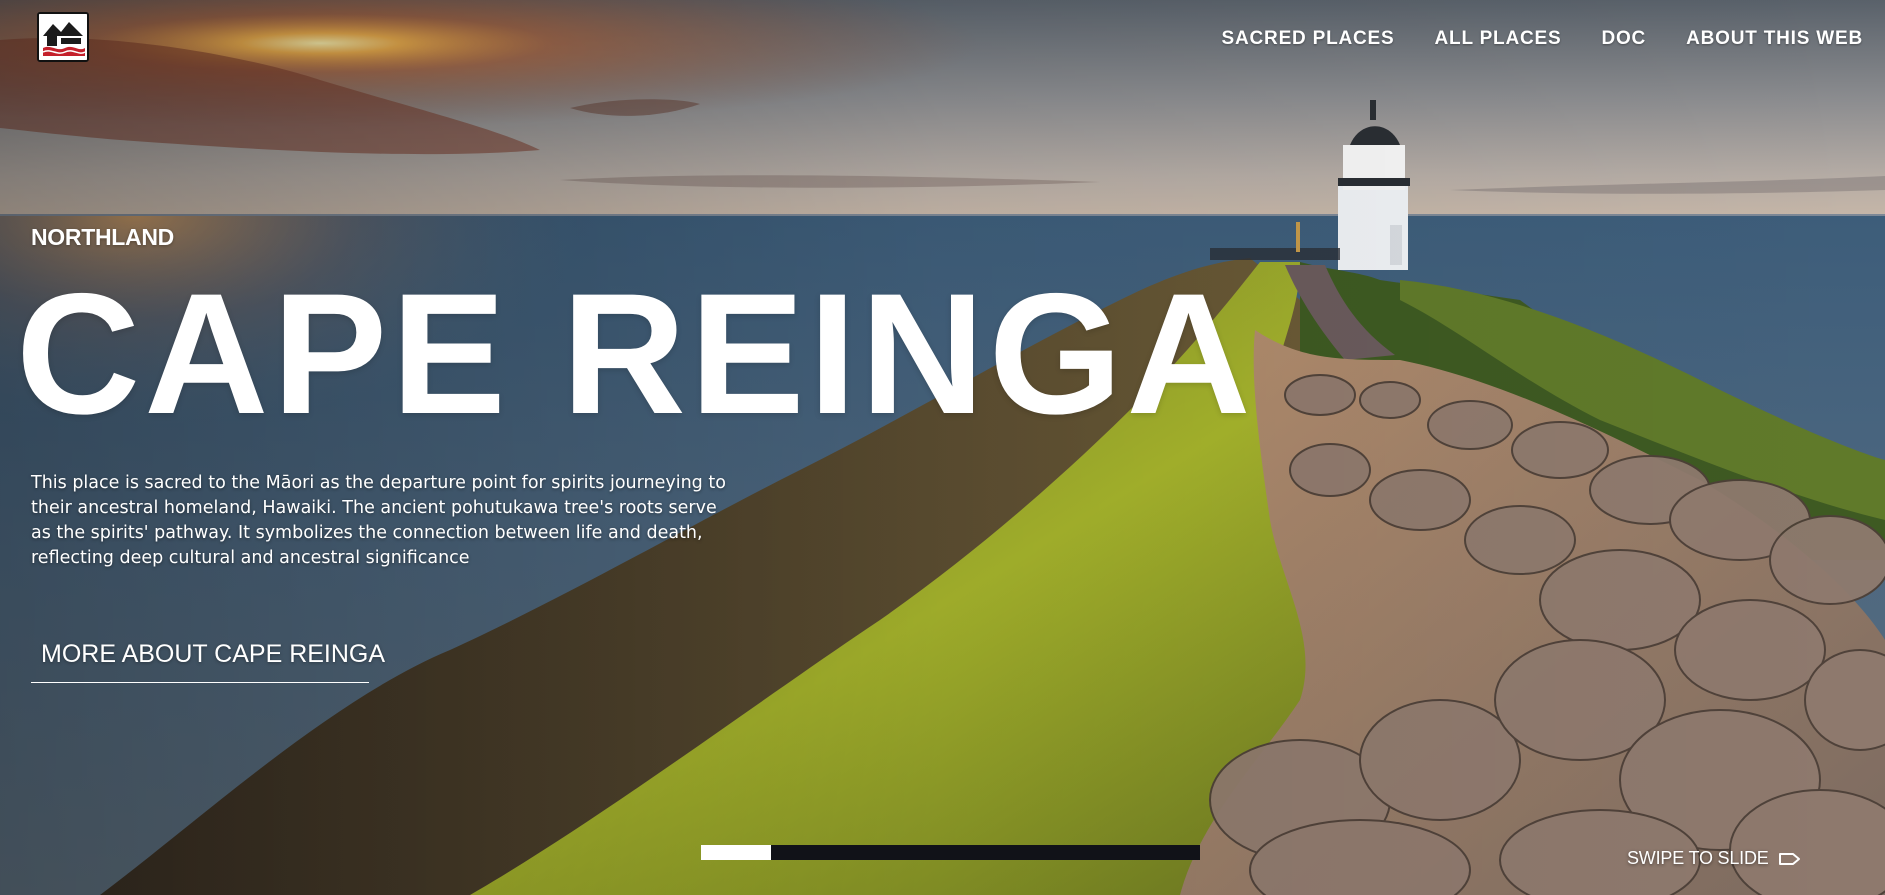 This screenshot has width=1885, height=895. Describe the element at coordinates (1308, 39) in the screenshot. I see `nav-sacred-places: SACRED PLACES` at that location.